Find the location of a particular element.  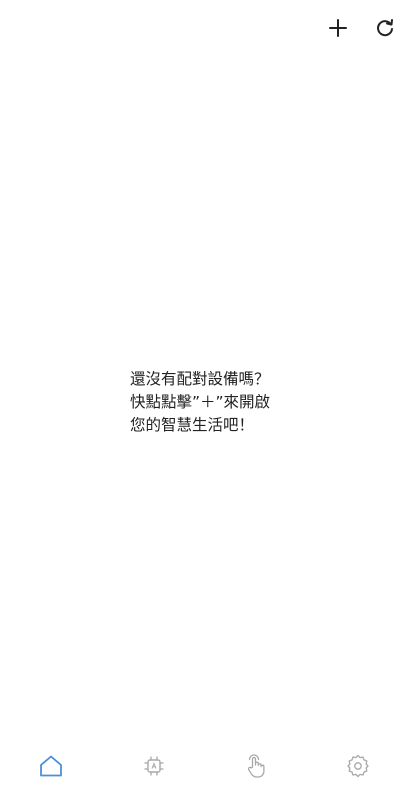

tap-hand-icon is located at coordinates (256, 766).